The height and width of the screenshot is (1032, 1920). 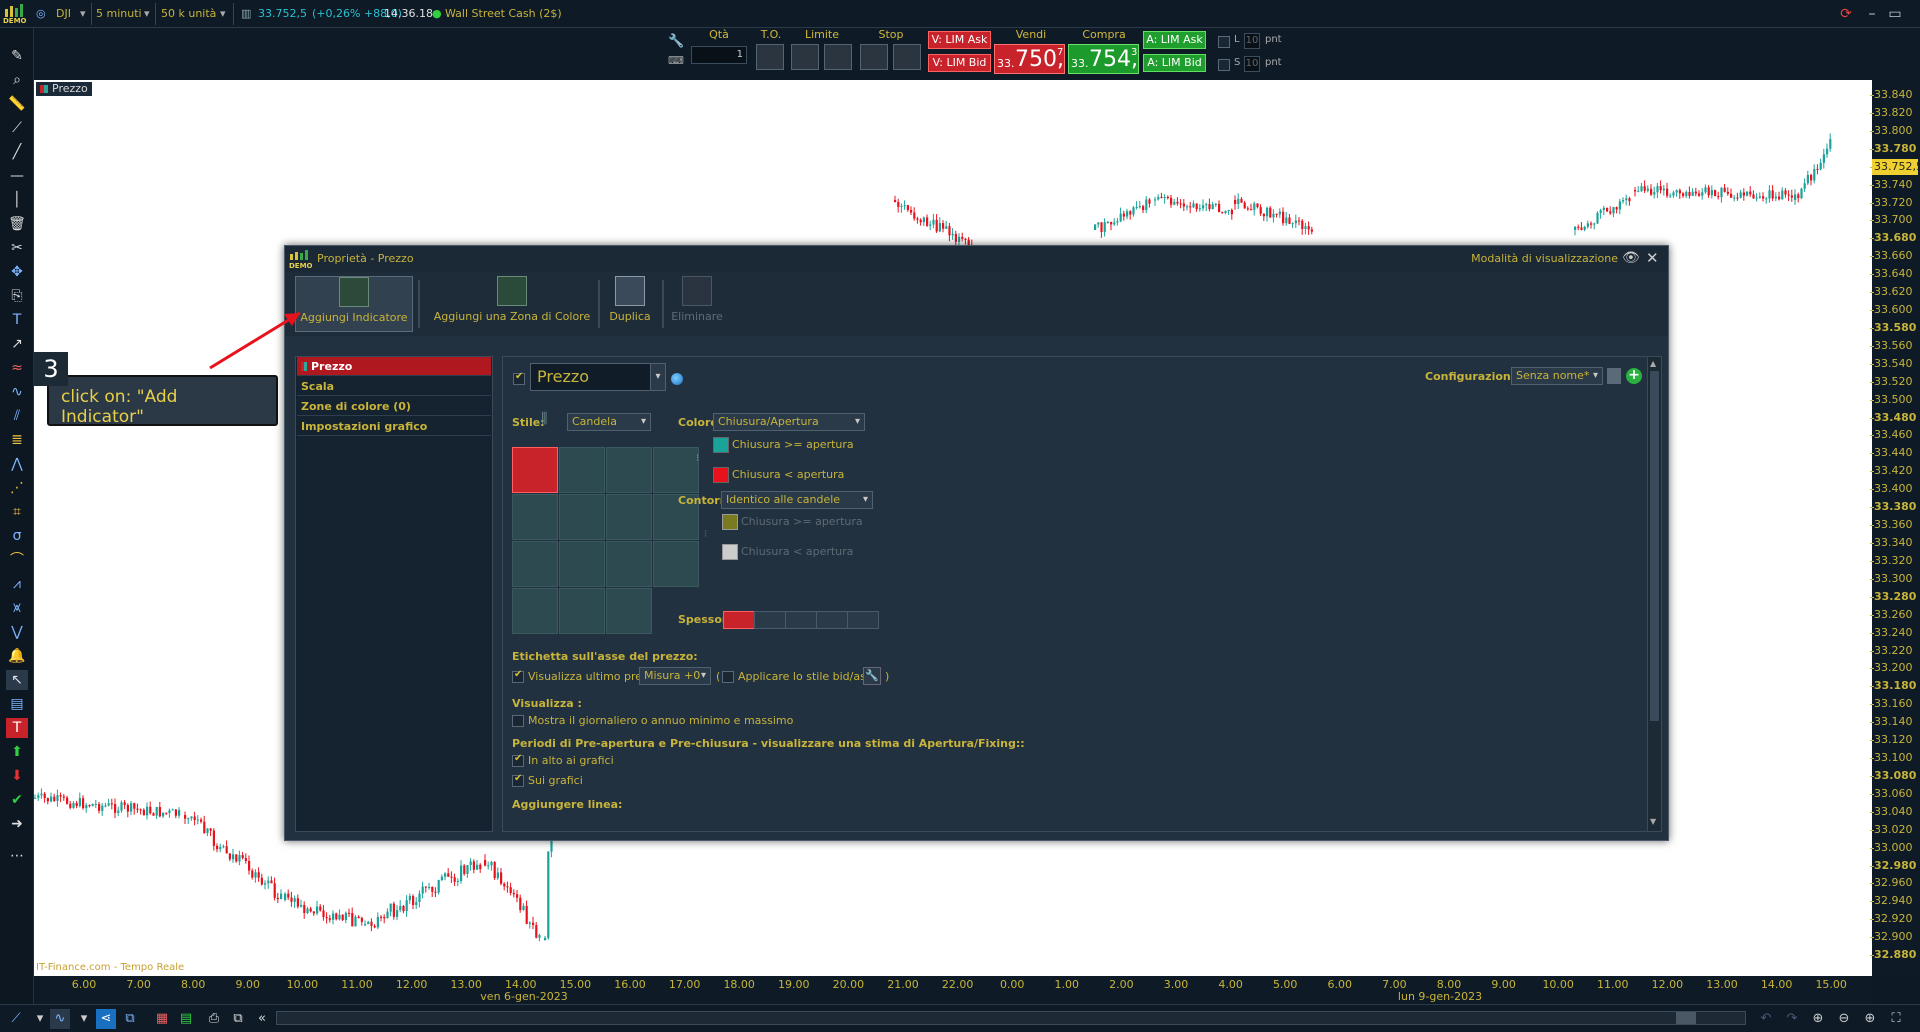 What do you see at coordinates (106, 1019) in the screenshot?
I see `share-icon: ⋖` at bounding box center [106, 1019].